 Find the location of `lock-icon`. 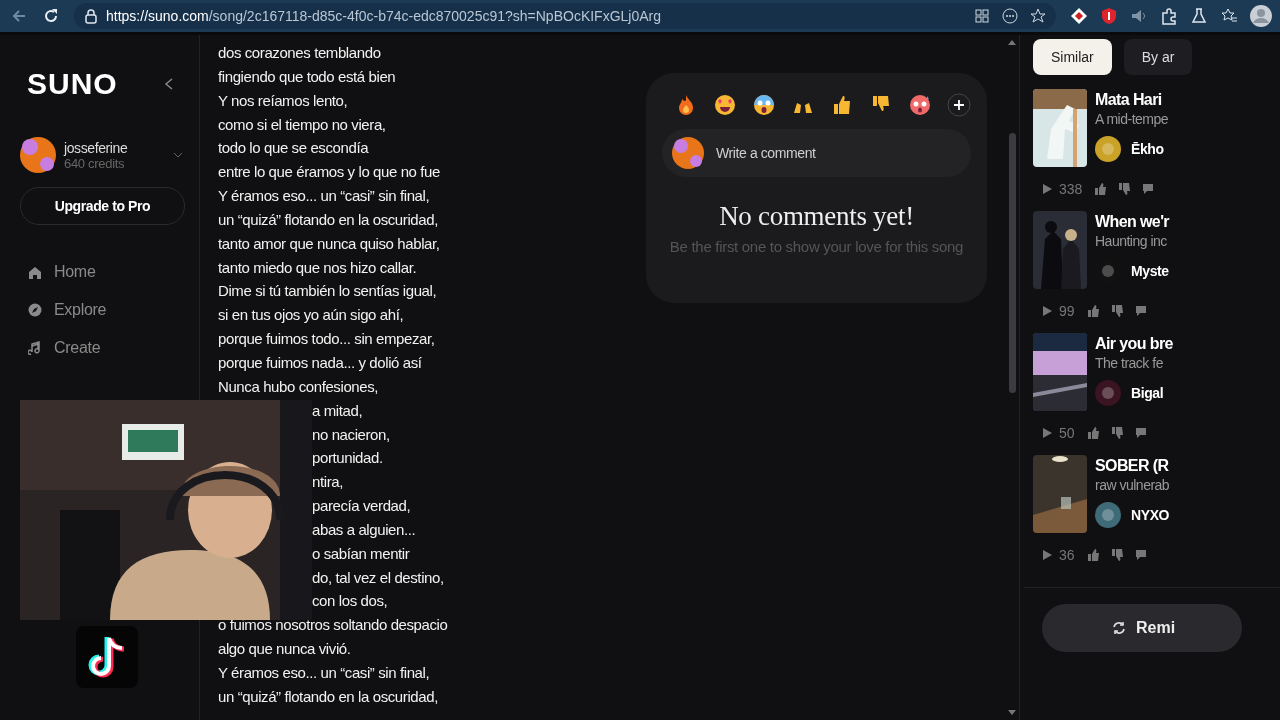

lock-icon is located at coordinates (91, 16).